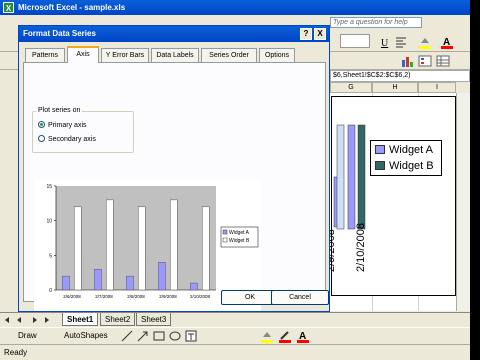 The height and width of the screenshot is (360, 480). I want to click on x-tick-label: 2/6/2008, so click(72, 296).